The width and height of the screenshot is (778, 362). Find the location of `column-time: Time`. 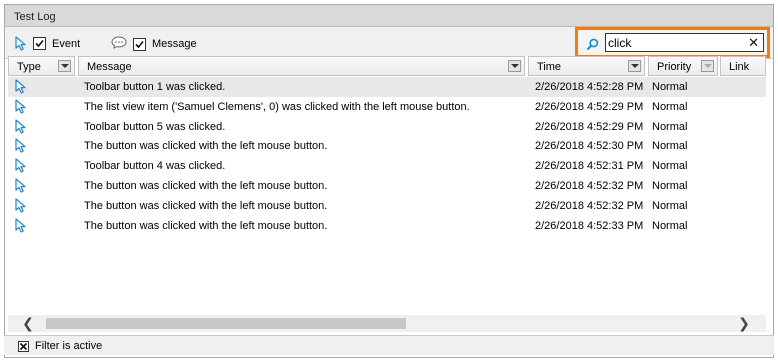

column-time: Time is located at coordinates (586, 66).